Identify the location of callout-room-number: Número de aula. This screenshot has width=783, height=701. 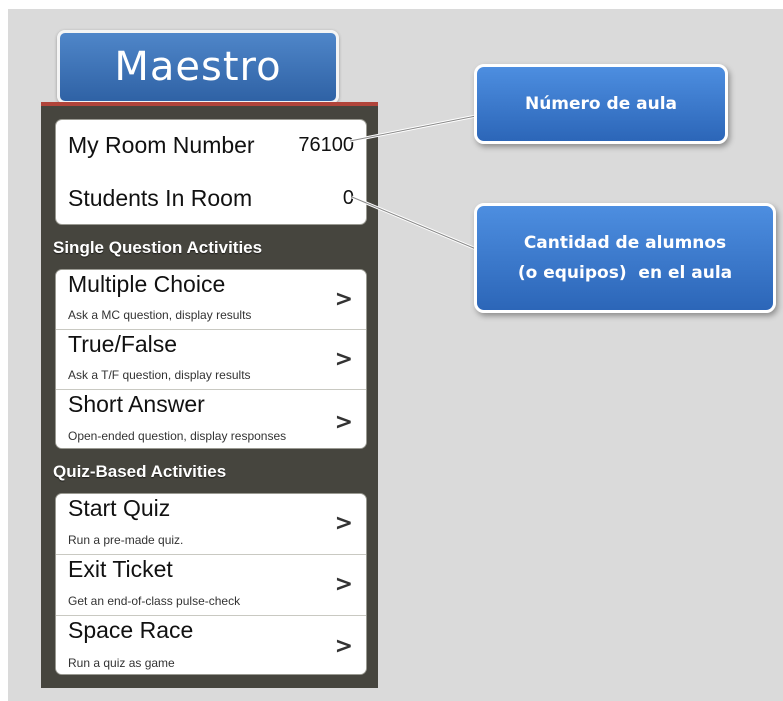
(601, 104).